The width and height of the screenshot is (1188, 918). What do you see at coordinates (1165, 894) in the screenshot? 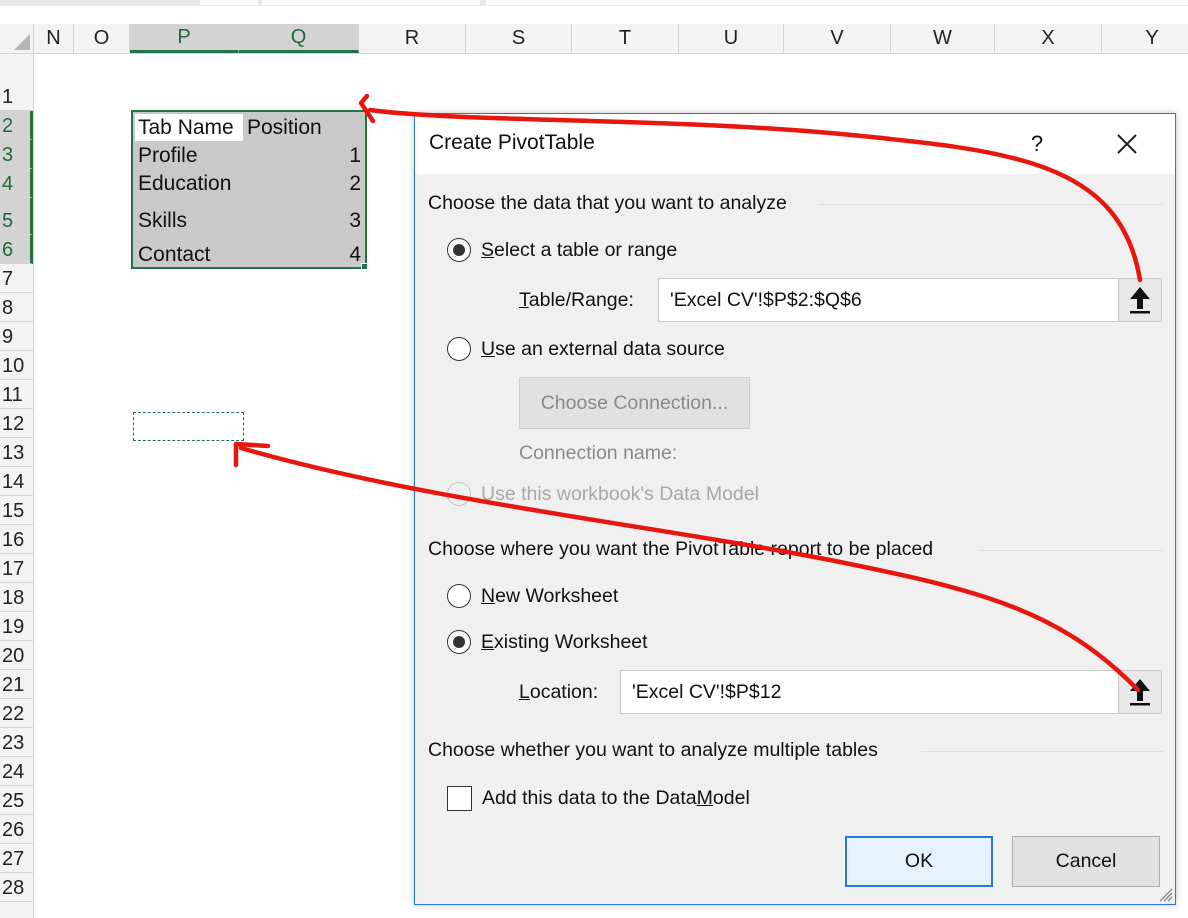
I see `resize-grip-icon` at bounding box center [1165, 894].